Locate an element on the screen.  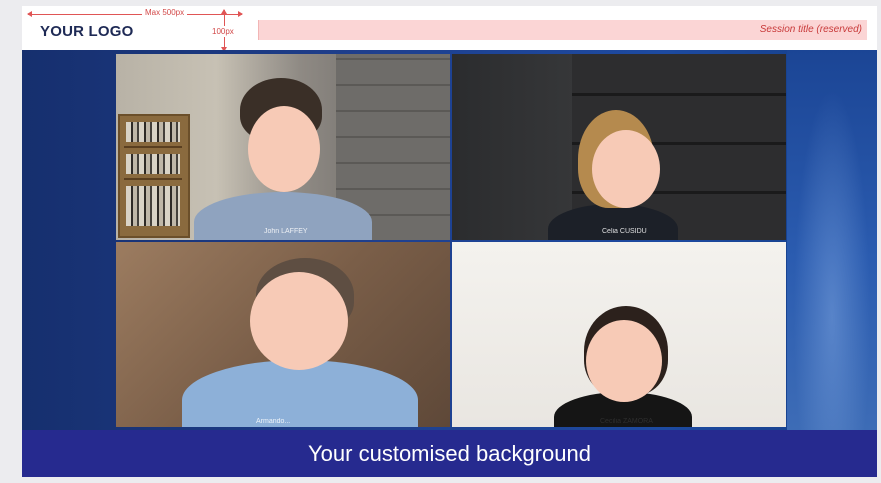
video-tile: Celia CUSIDU is located at coordinates (619, 147).